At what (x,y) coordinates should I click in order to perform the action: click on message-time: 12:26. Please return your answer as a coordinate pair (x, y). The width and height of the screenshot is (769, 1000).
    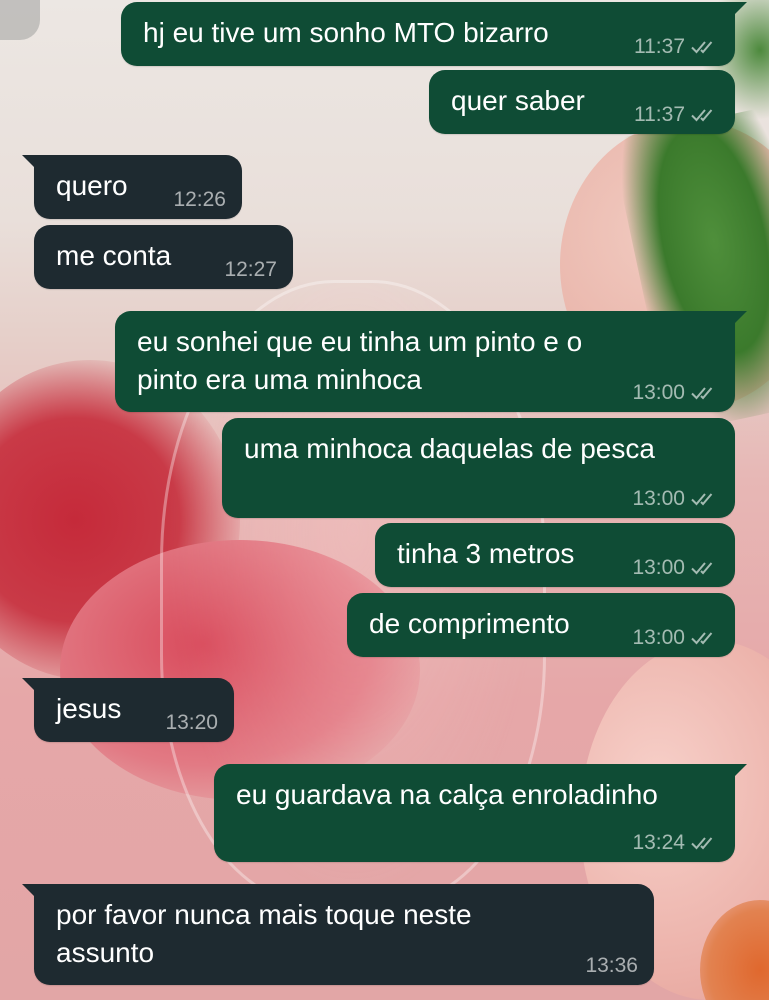
    Looking at the image, I should click on (199, 199).